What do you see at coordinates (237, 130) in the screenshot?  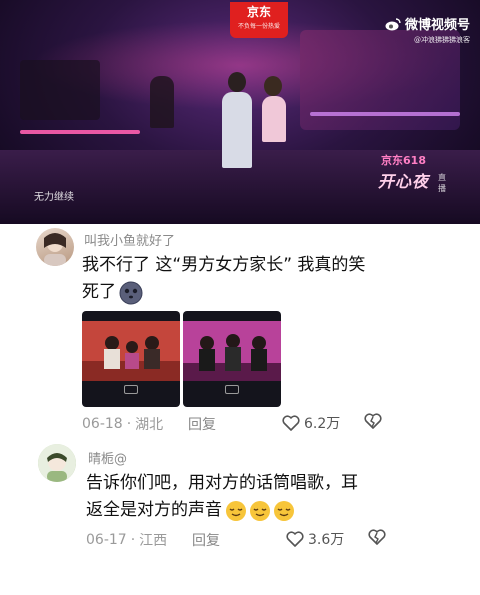 I see `performer-male` at bounding box center [237, 130].